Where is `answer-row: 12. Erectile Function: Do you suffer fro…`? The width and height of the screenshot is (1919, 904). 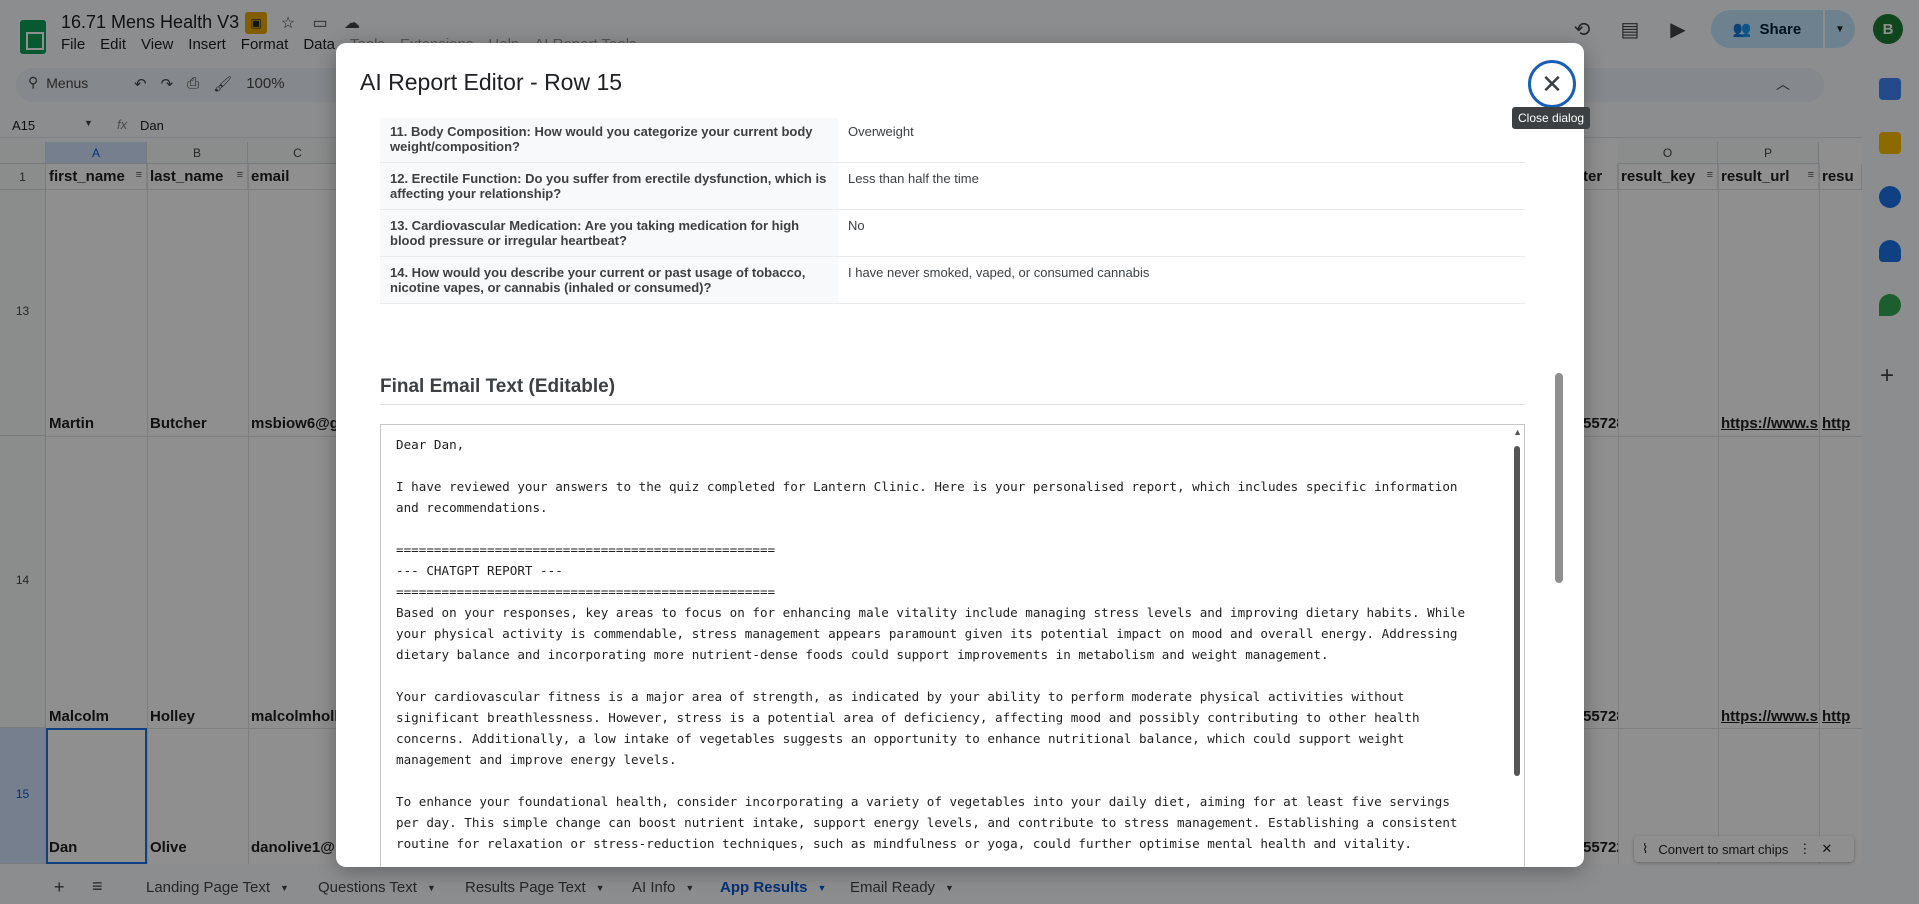
answer-row: 12. Erectile Function: Do you suffer fro… is located at coordinates (952, 186).